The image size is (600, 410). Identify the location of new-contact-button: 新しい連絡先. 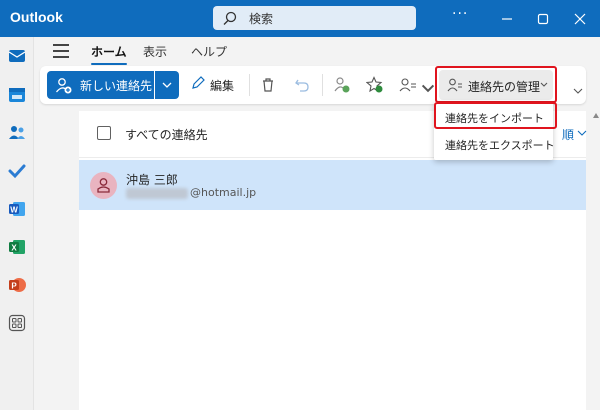
(100, 85).